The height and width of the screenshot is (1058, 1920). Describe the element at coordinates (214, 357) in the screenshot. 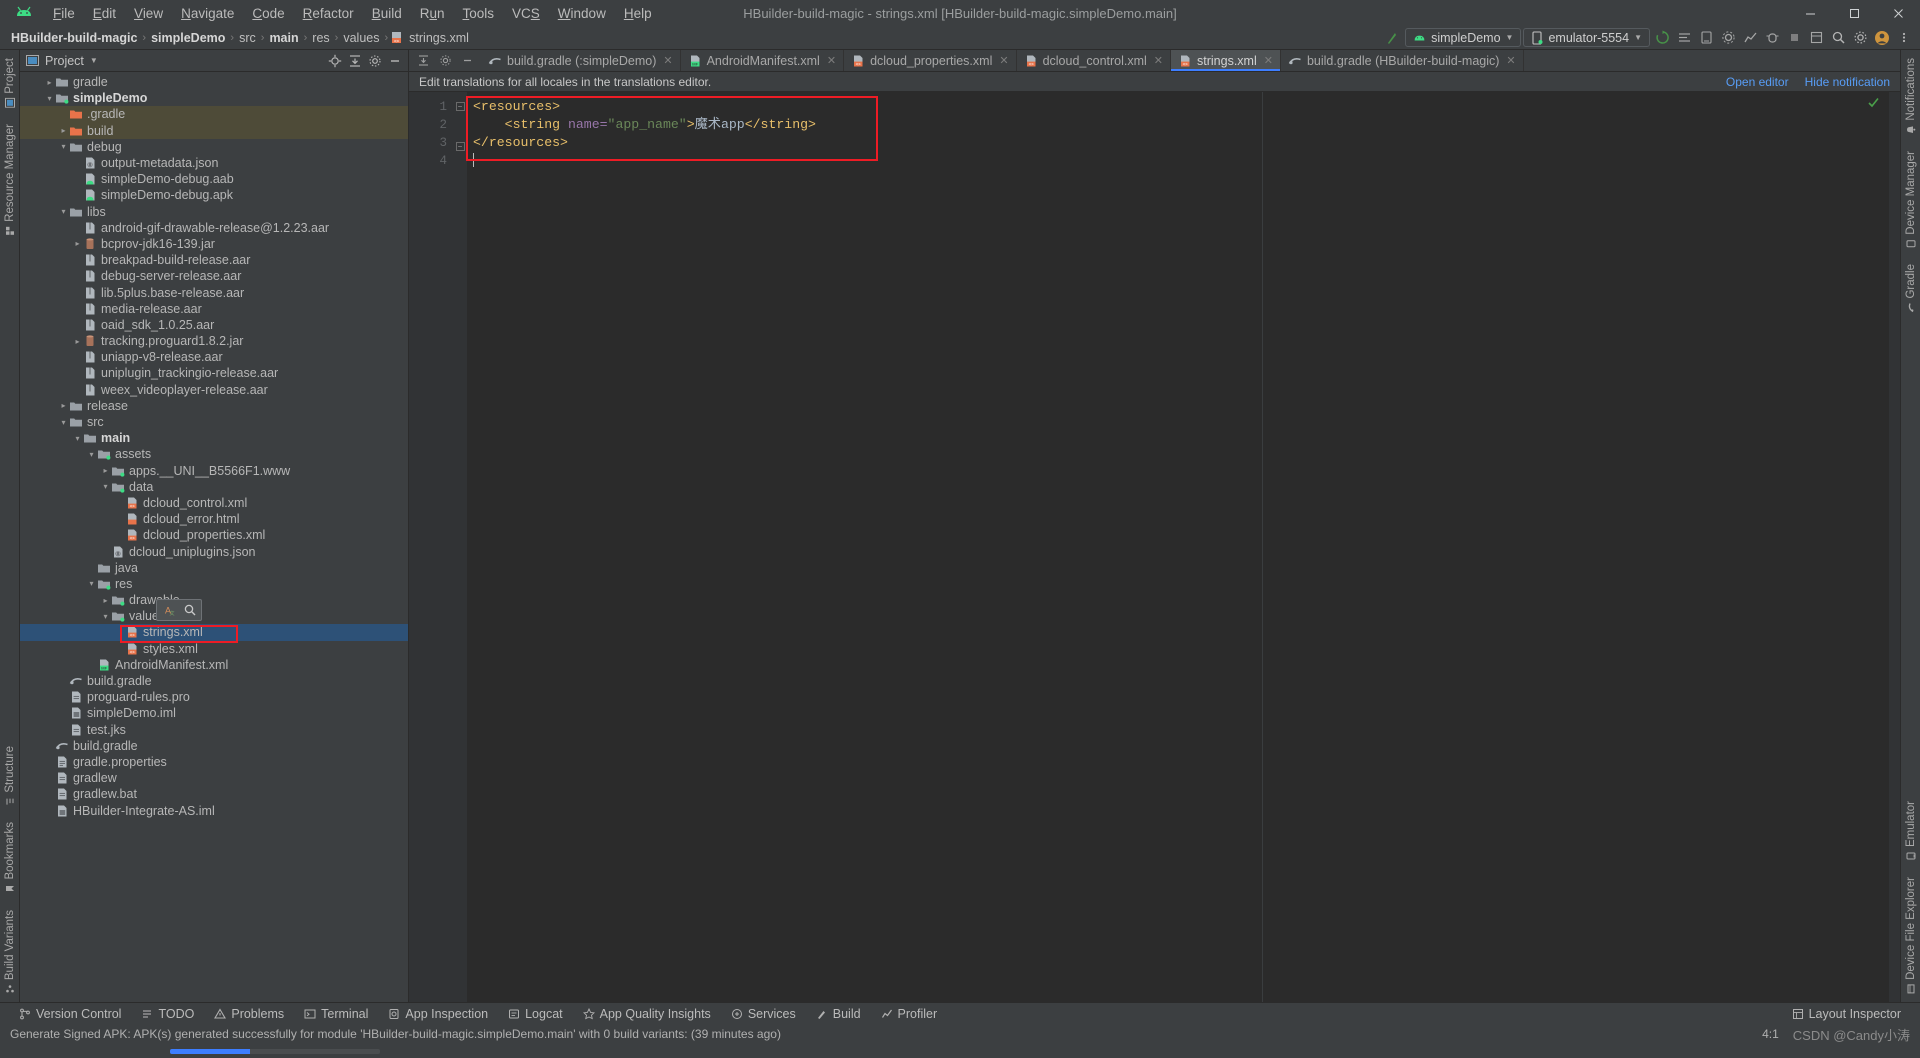

I see `tree-node: uniapp-v8-release.aar` at that location.